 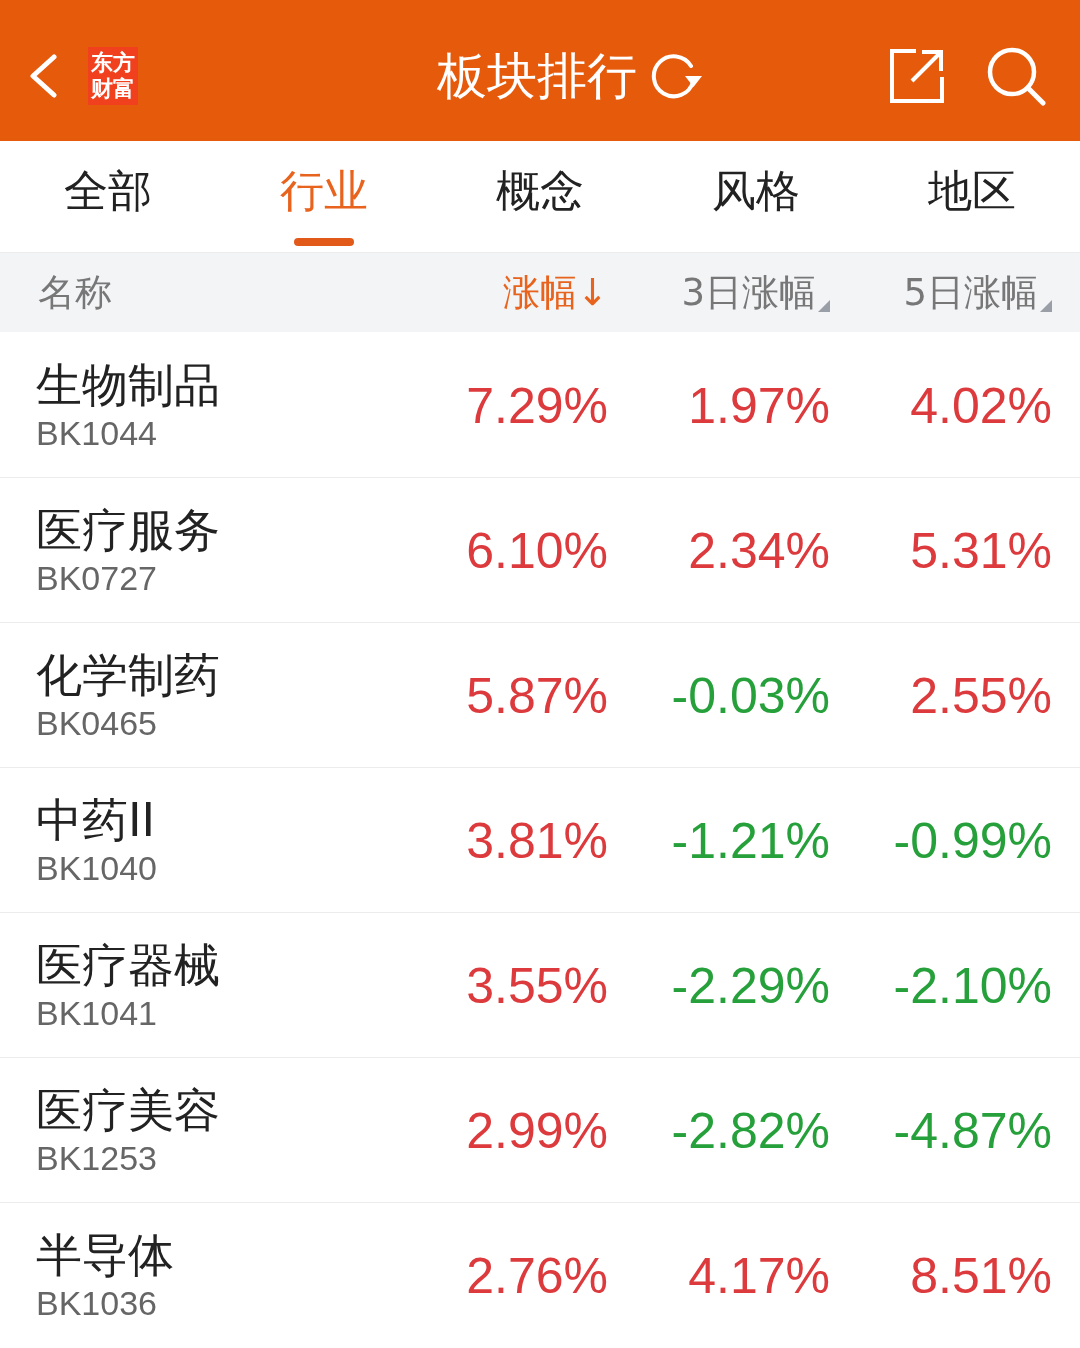 I want to click on percent-change: 1.97%, so click(x=759, y=405).